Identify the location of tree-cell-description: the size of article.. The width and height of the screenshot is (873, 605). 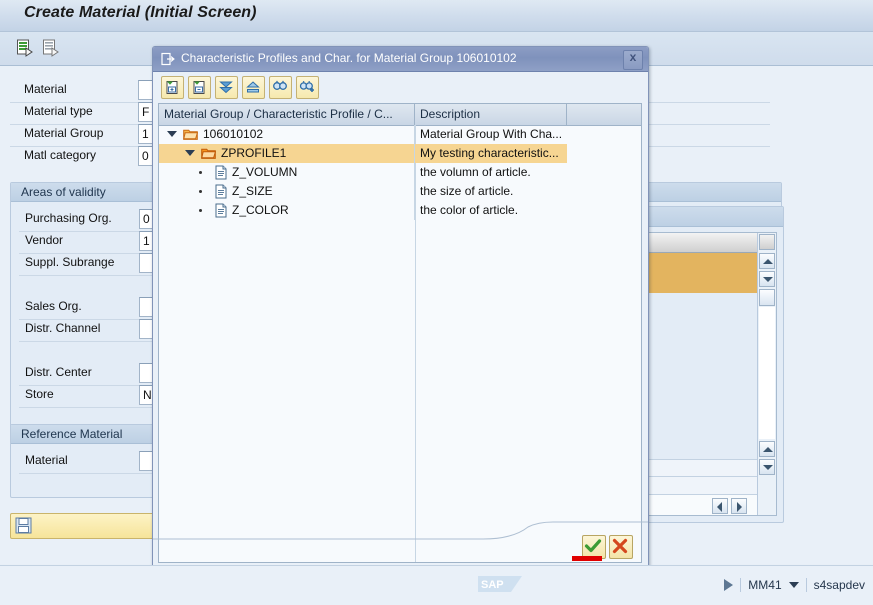
(528, 191).